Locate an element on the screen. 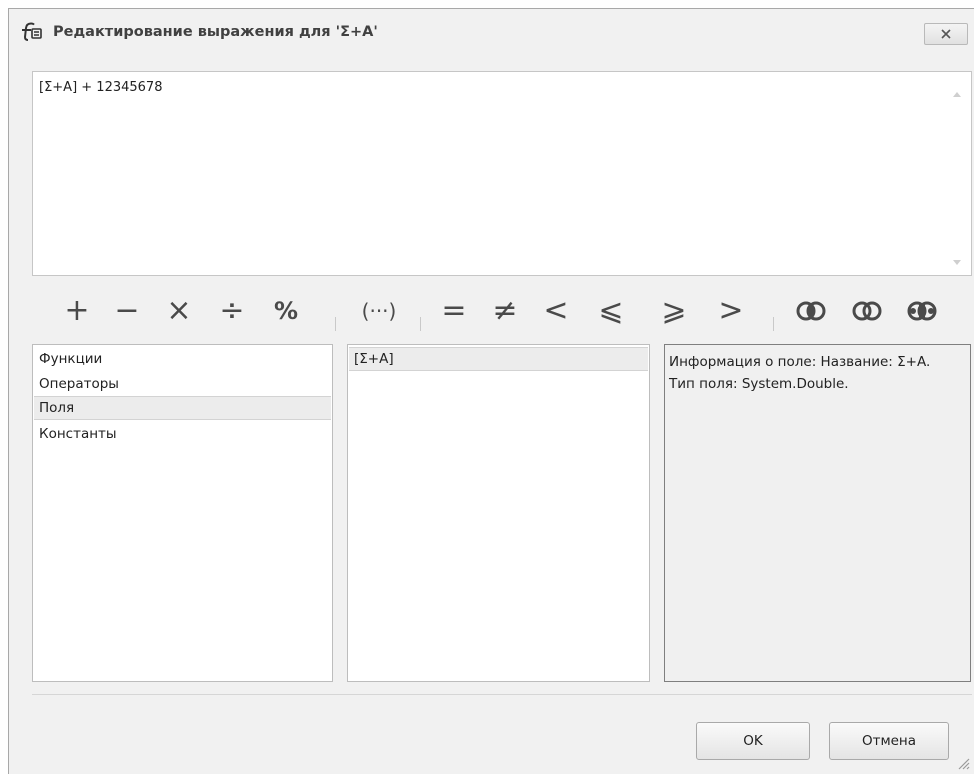 This screenshot has width=974, height=774. percent-button: % is located at coordinates (286, 311).